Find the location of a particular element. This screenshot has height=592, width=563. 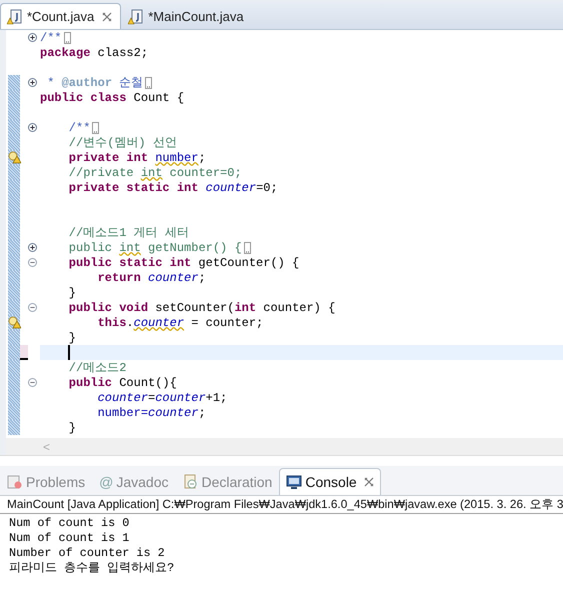

monitor-icon is located at coordinates (294, 482).